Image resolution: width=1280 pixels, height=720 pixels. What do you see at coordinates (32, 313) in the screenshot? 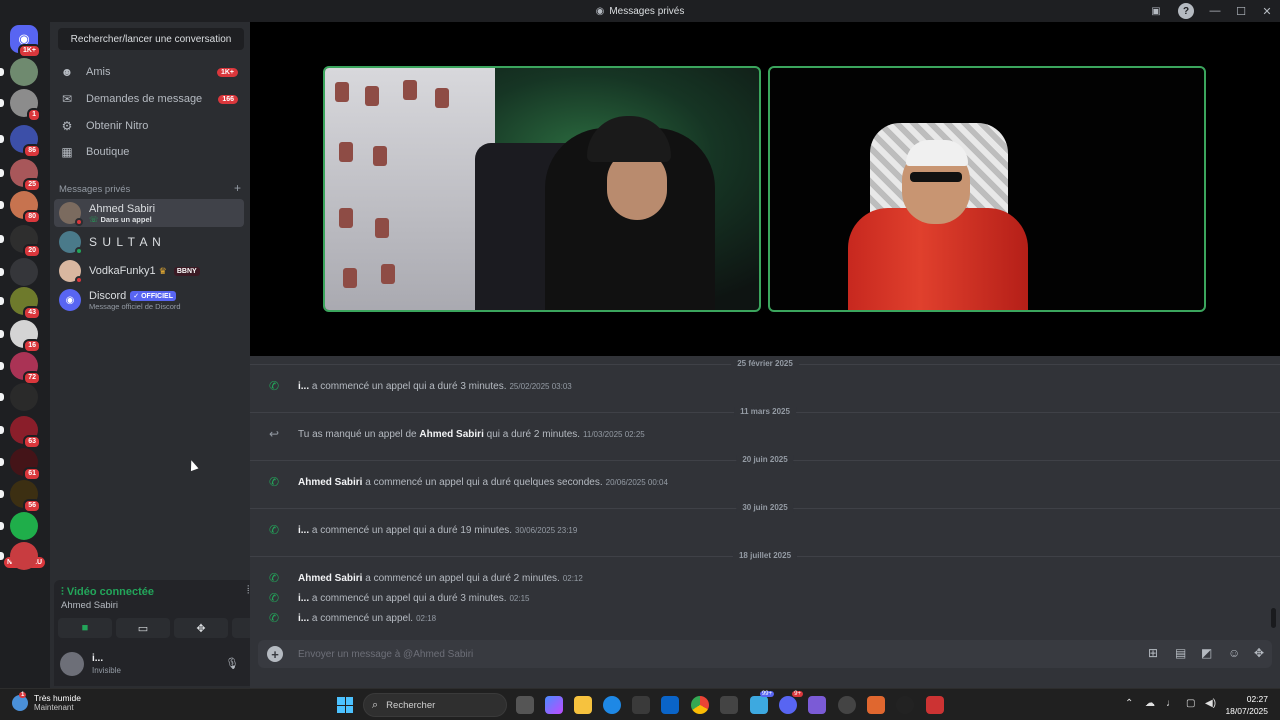
I see `server-badge: 43` at bounding box center [32, 313].